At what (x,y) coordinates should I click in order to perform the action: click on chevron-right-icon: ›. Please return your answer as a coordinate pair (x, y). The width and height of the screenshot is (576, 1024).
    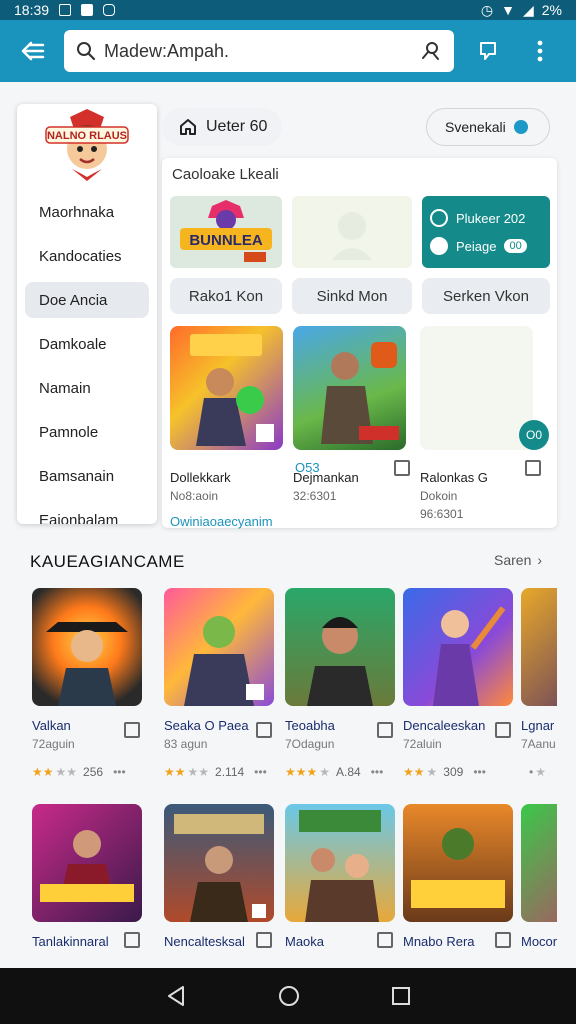
    Looking at the image, I should click on (540, 560).